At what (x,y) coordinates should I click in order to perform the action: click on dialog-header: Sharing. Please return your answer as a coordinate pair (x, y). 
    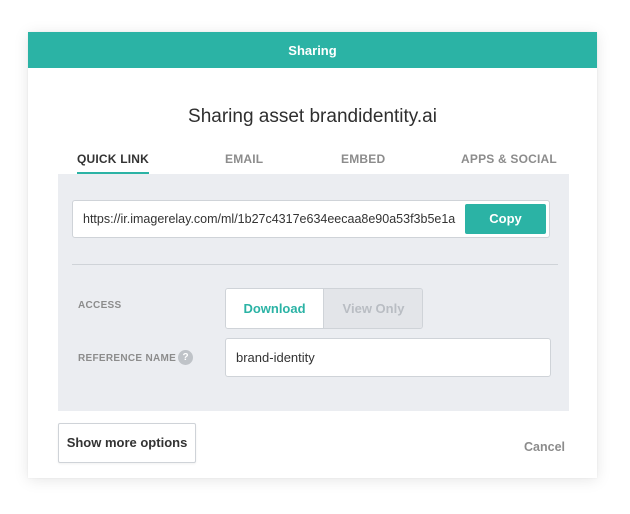
    Looking at the image, I should click on (312, 50).